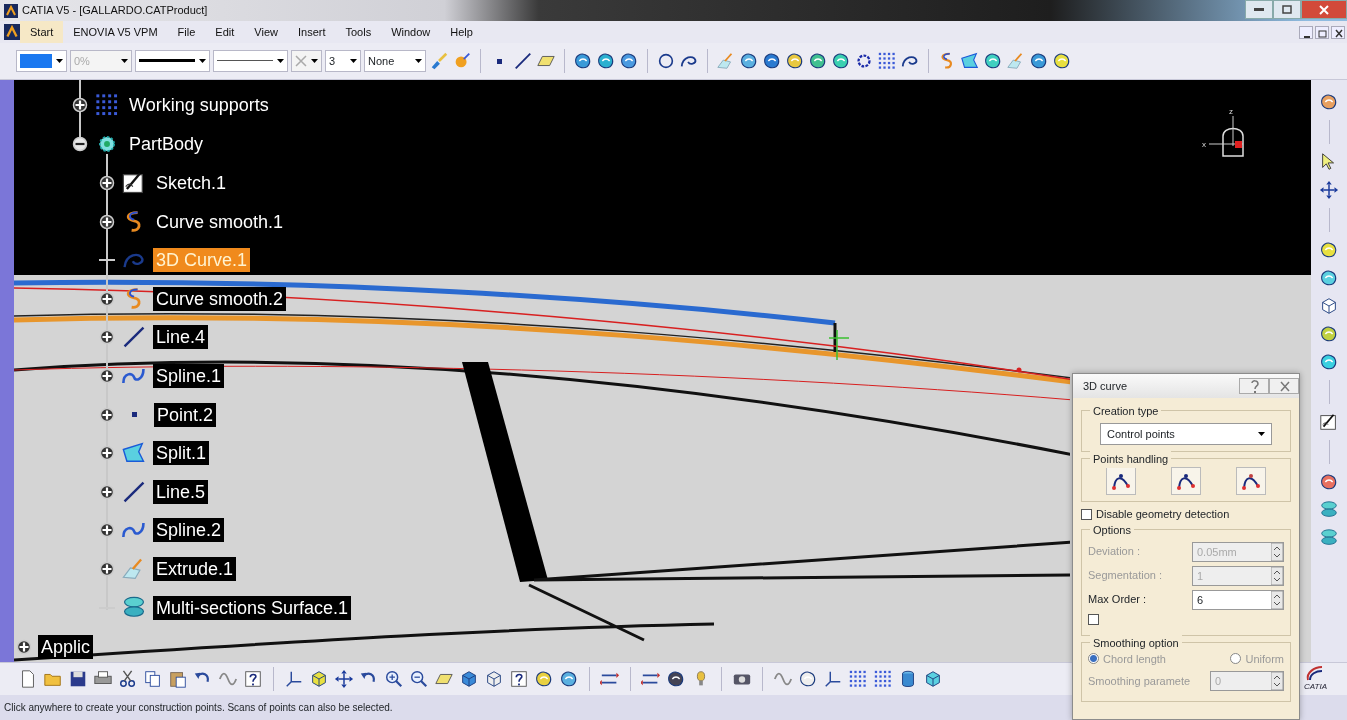 The height and width of the screenshot is (720, 1347). Describe the element at coordinates (1251, 481) in the screenshot. I see `edit-points-button` at that location.